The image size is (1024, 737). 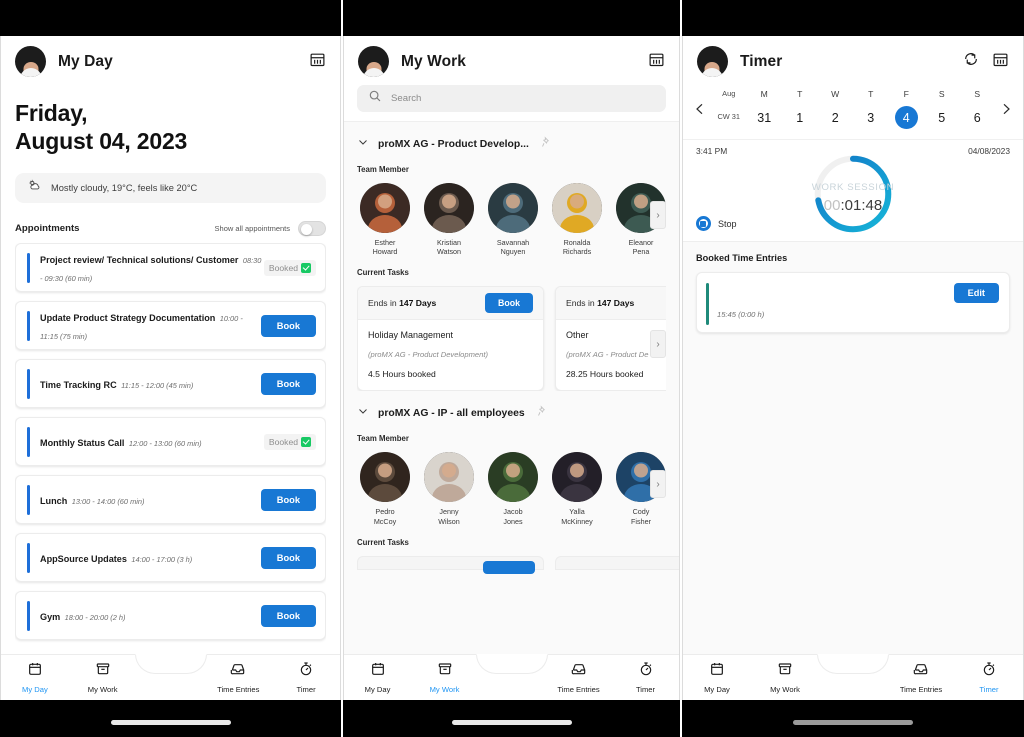 I want to click on chevron-right-icon, so click(x=1006, y=109).